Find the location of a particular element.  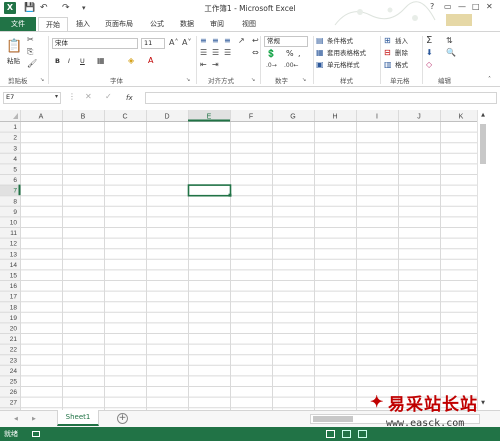

row-header: 3 is located at coordinates (15, 148).